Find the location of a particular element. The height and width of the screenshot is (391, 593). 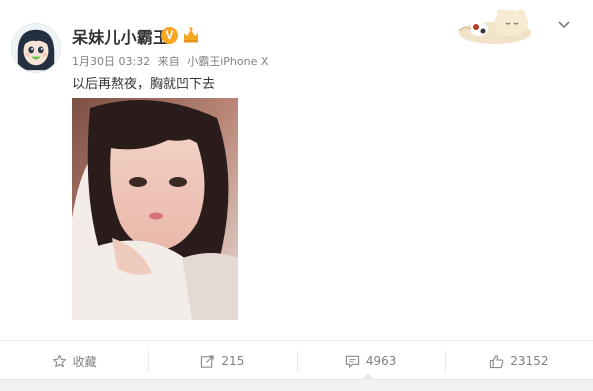

like-count: 23152 is located at coordinates (529, 361).